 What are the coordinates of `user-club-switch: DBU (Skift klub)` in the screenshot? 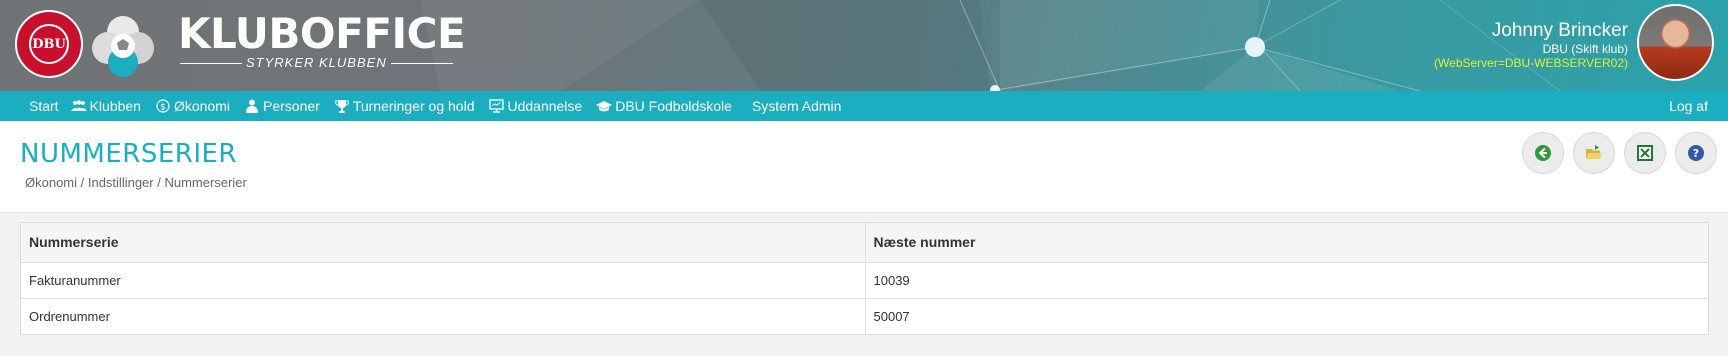 It's located at (1531, 49).